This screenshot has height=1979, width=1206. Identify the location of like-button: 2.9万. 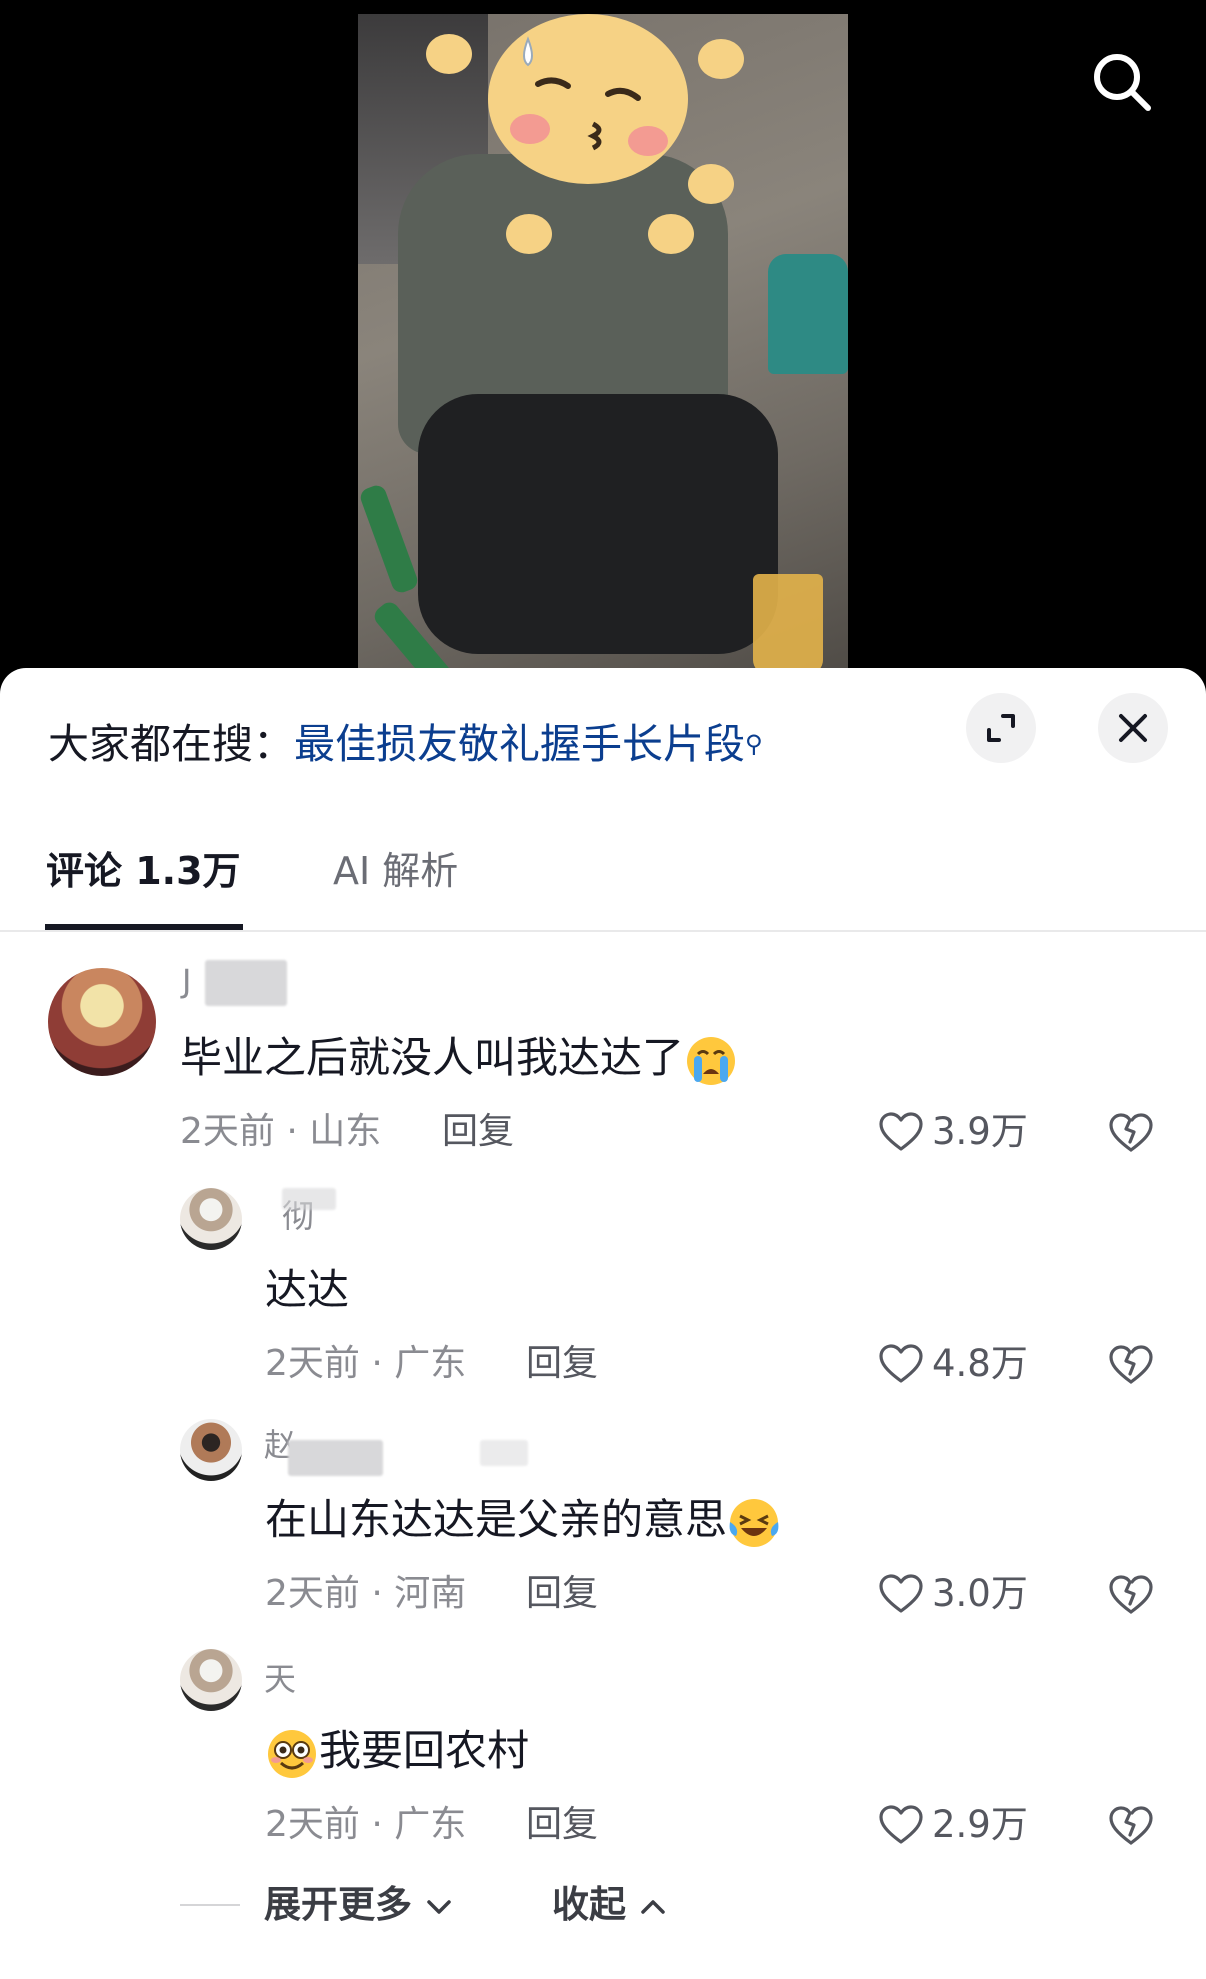
(953, 1825).